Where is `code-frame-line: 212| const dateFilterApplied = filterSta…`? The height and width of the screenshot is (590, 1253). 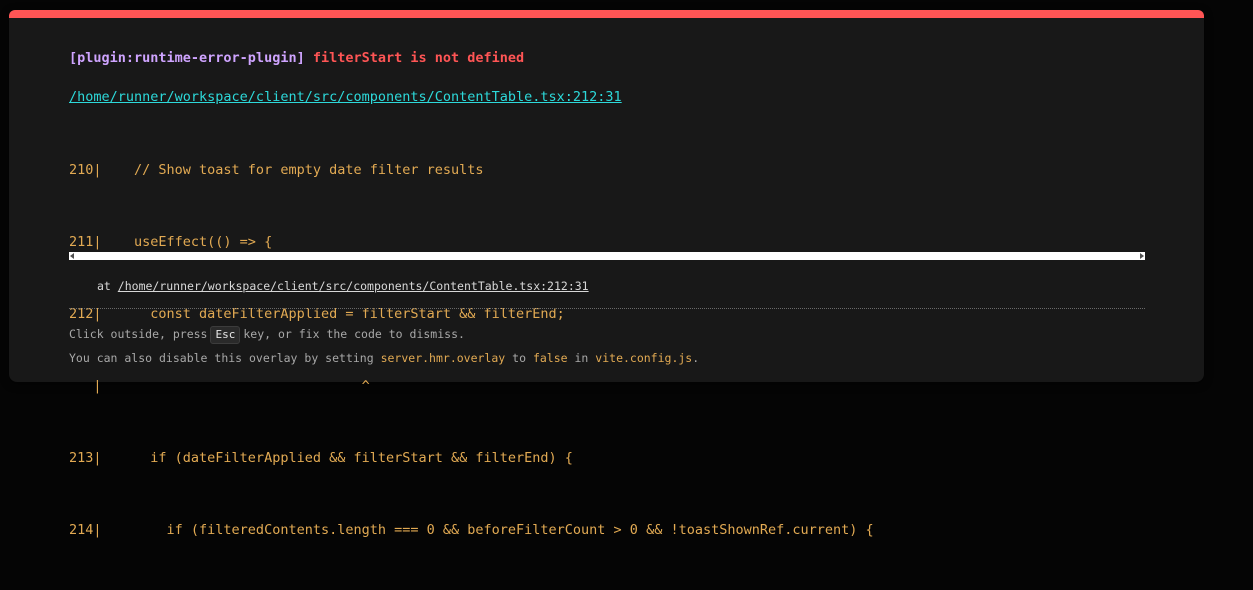 code-frame-line: 212| const dateFilterApplied = filterSta… is located at coordinates (317, 314).